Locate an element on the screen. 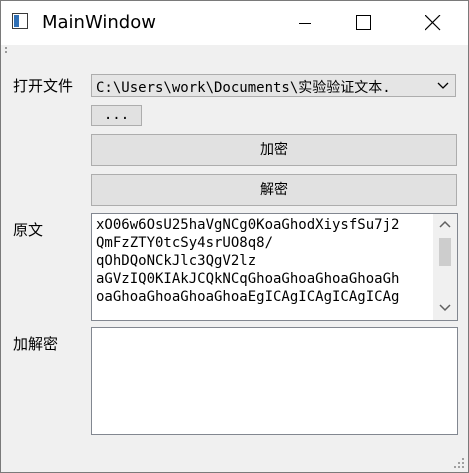 The height and width of the screenshot is (473, 469). original-text-scrollbar is located at coordinates (445, 267).